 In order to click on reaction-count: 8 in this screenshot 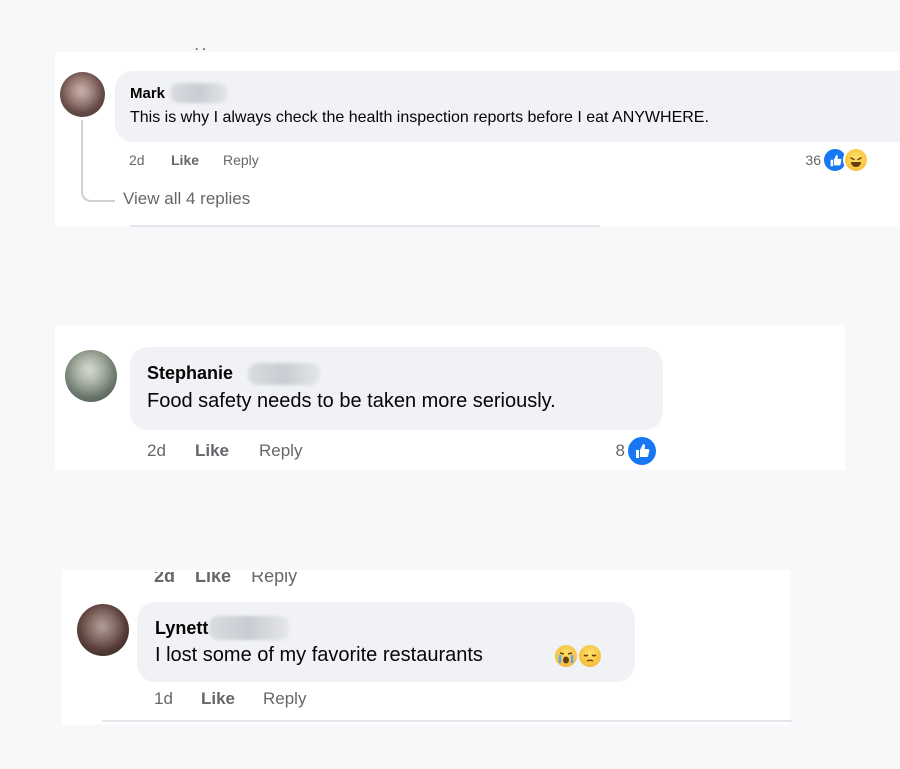, I will do `click(610, 451)`.